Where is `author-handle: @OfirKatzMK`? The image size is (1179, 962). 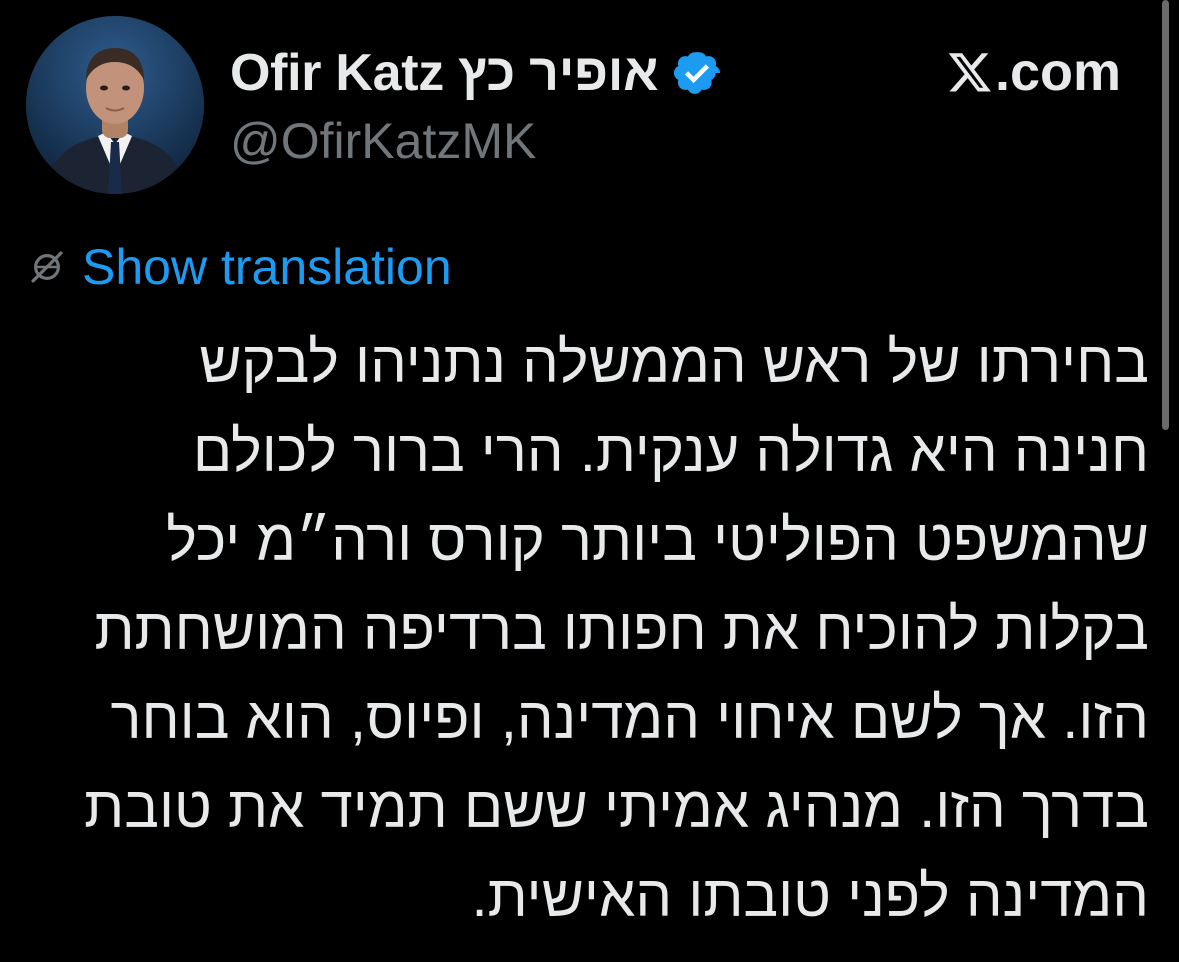 author-handle: @OfirKatzMK is located at coordinates (383, 141).